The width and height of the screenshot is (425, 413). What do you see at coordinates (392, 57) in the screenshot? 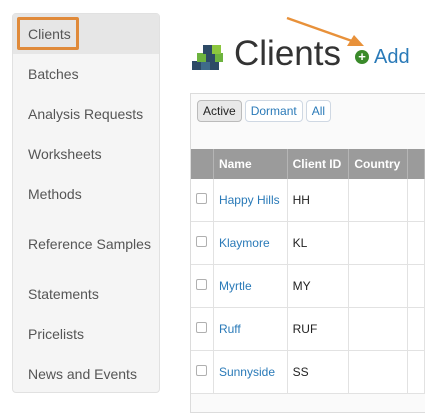
I see `add-label: Add` at bounding box center [392, 57].